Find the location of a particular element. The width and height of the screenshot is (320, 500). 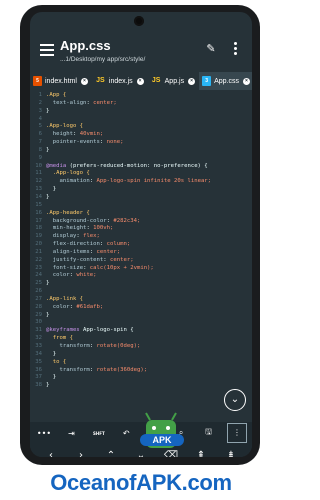

more-vert-icon: ⋮ is located at coordinates (236, 433).